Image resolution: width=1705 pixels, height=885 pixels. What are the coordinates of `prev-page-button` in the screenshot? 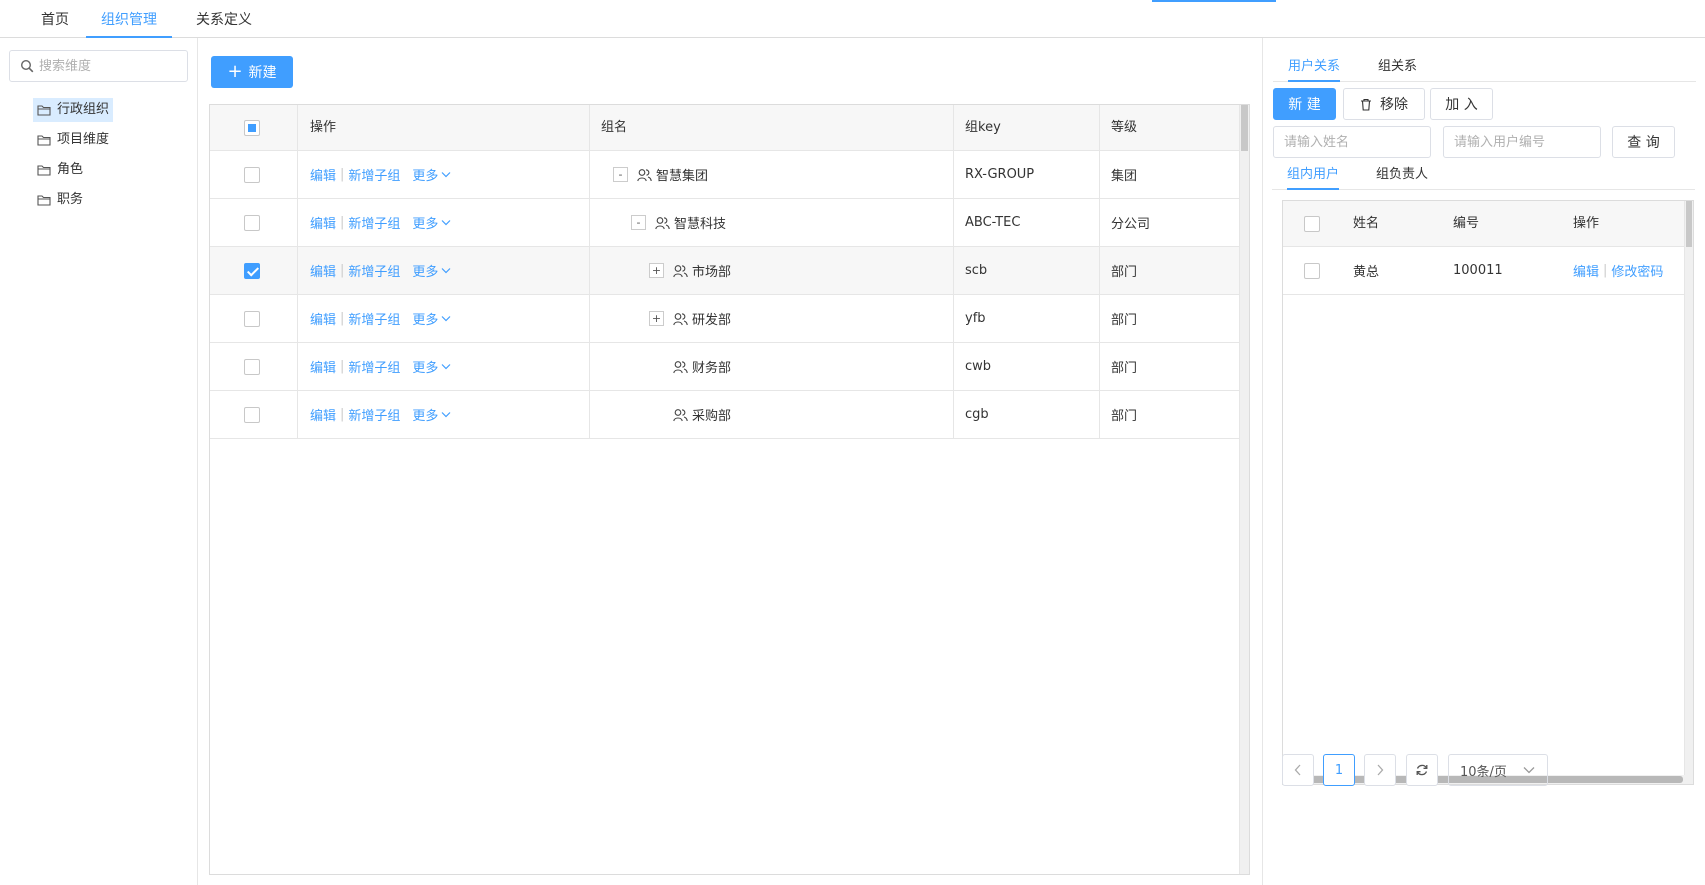 It's located at (1298, 770).